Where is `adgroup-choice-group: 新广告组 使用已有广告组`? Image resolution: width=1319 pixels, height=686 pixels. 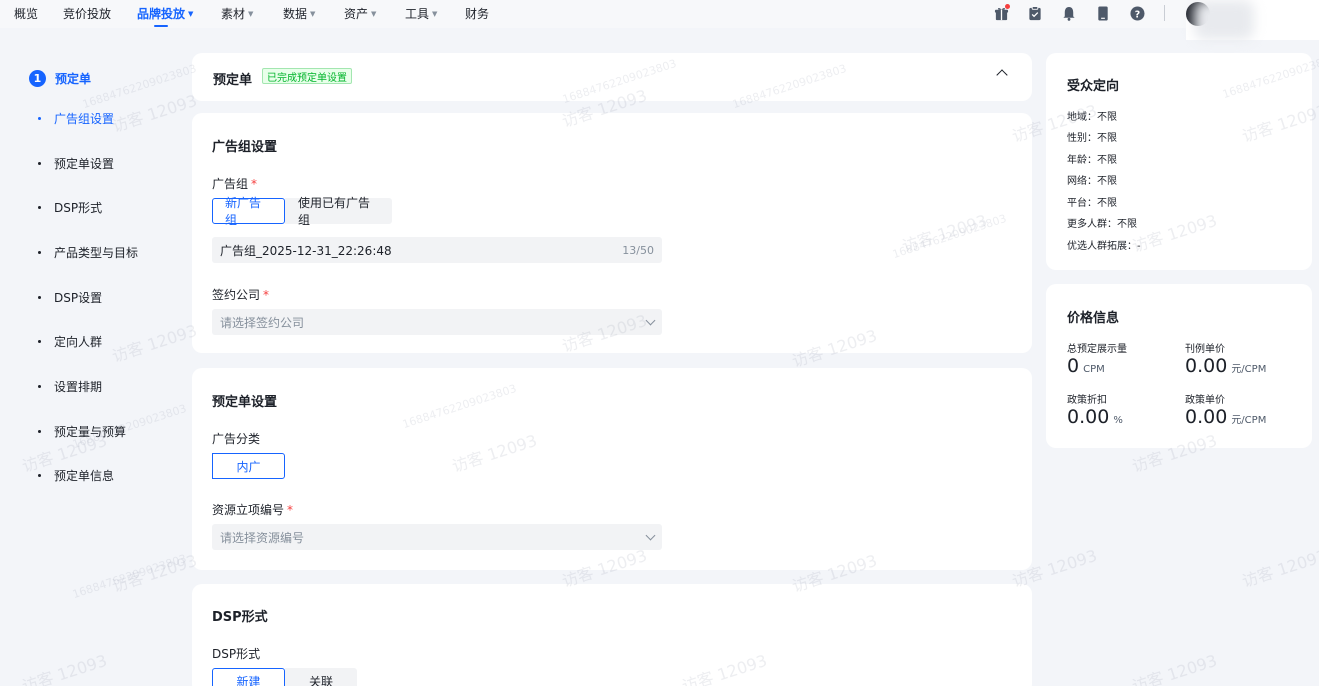
adgroup-choice-group: 新广告组 使用已有广告组 is located at coordinates (302, 211).